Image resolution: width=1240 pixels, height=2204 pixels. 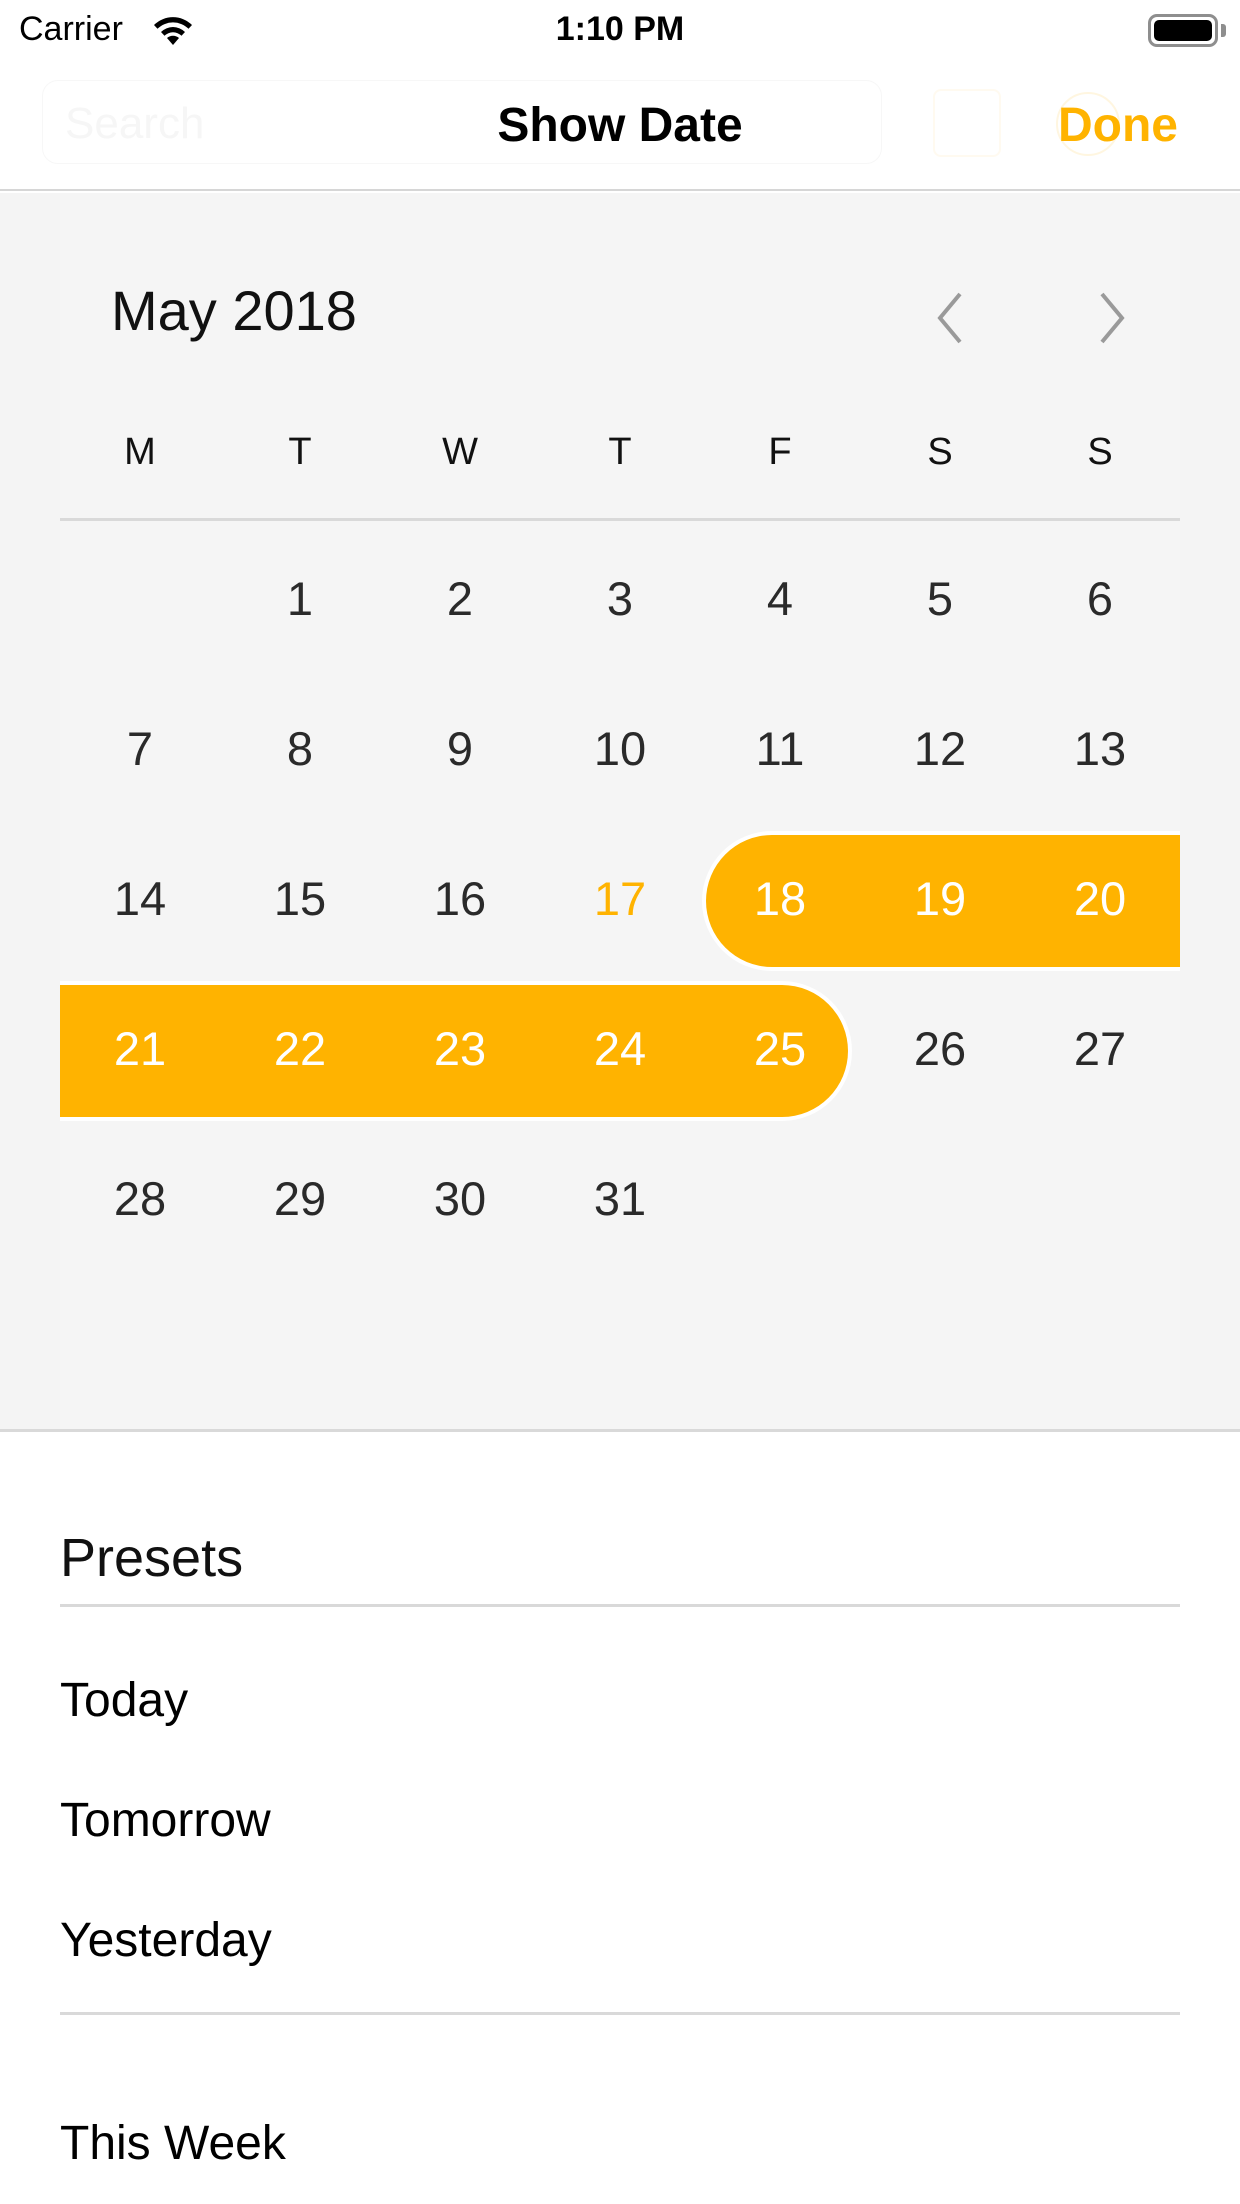 I want to click on day-cell: 12, so click(x=940, y=748).